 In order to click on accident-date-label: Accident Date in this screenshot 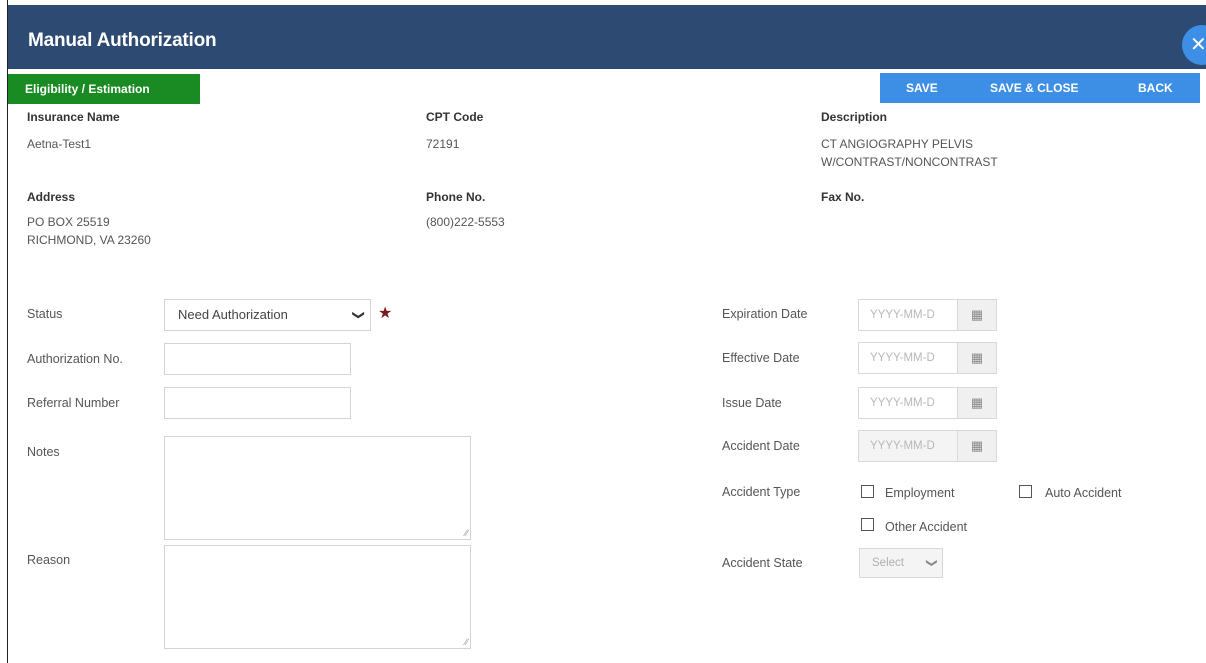, I will do `click(761, 446)`.